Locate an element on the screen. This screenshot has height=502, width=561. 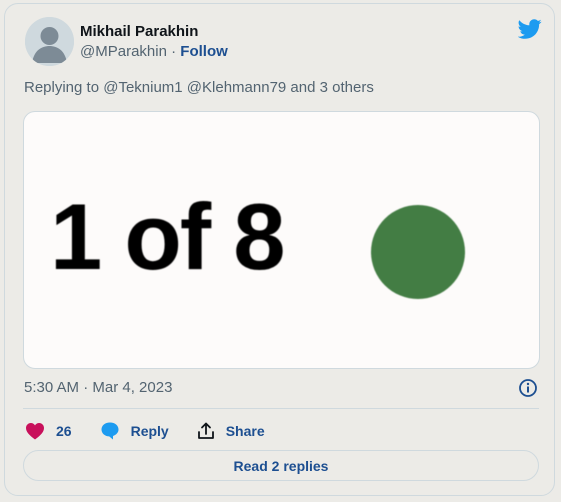
share-button: Share is located at coordinates (231, 431).